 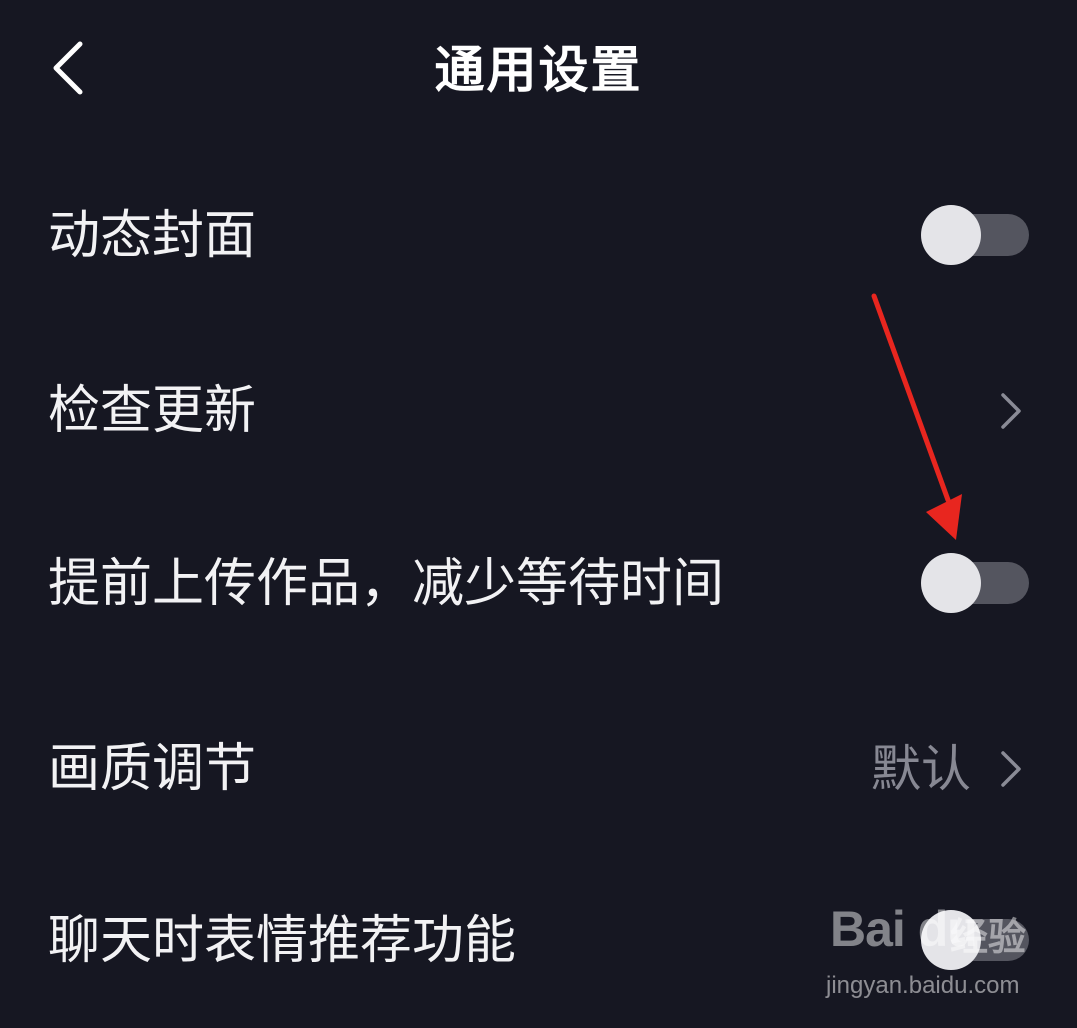 I want to click on setting-label: 动态封面, so click(x=152, y=236).